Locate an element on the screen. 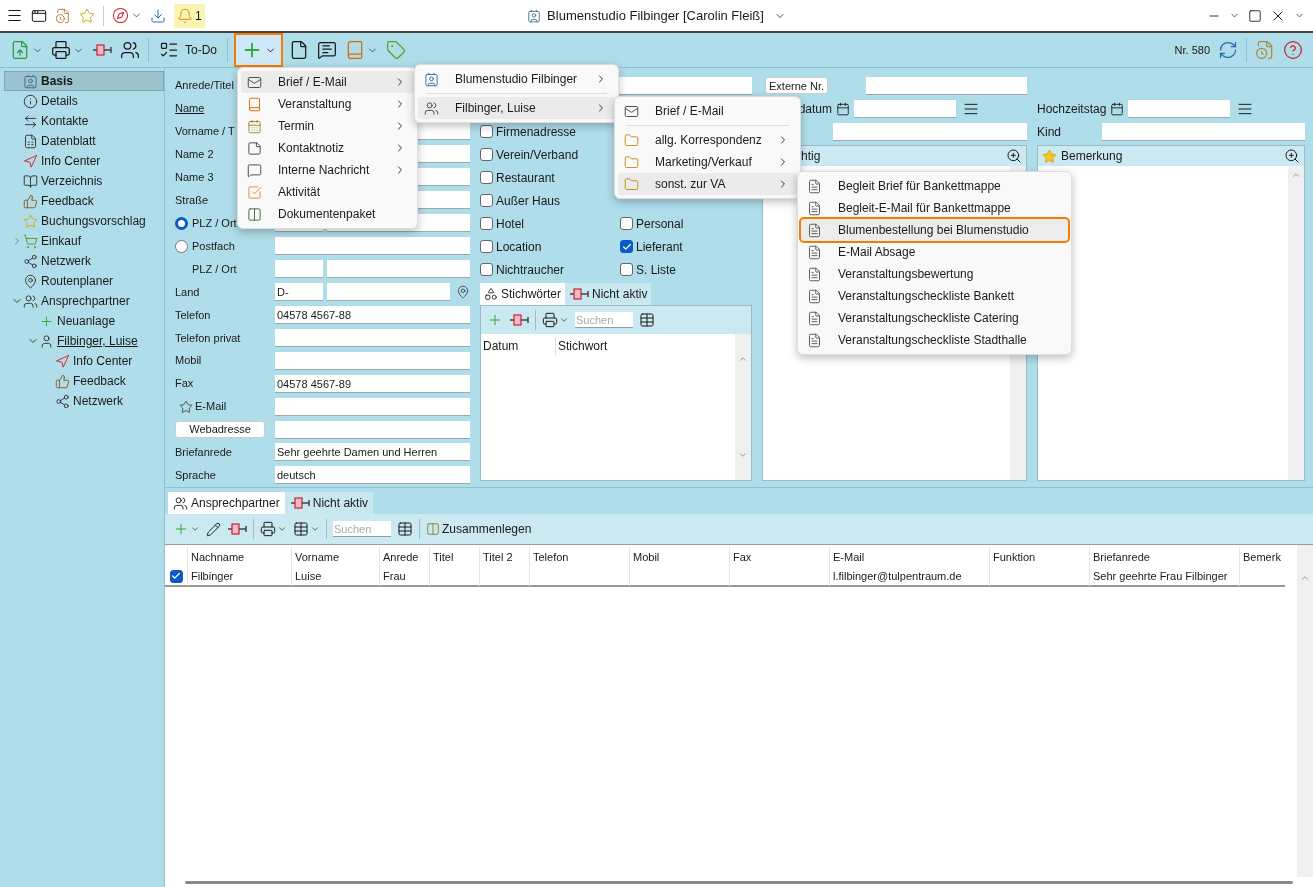 The height and width of the screenshot is (887, 1313). field-label: Mobil is located at coordinates (188, 360).